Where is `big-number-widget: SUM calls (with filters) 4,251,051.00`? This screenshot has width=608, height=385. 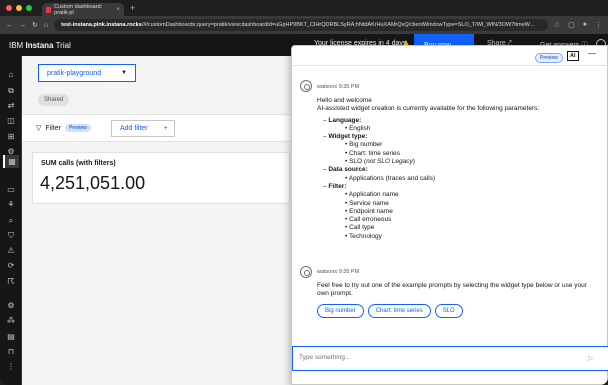 big-number-widget: SUM calls (with filters) 4,251,051.00 is located at coordinates (161, 178).